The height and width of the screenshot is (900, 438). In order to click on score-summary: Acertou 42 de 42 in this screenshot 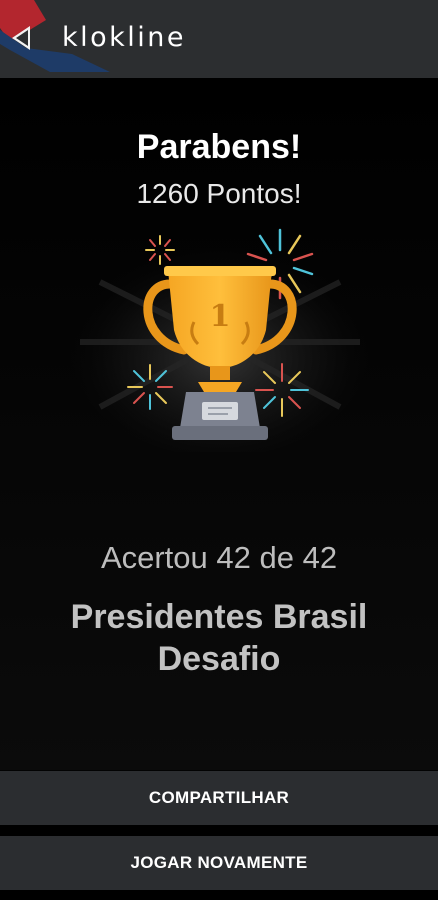, I will do `click(219, 557)`.